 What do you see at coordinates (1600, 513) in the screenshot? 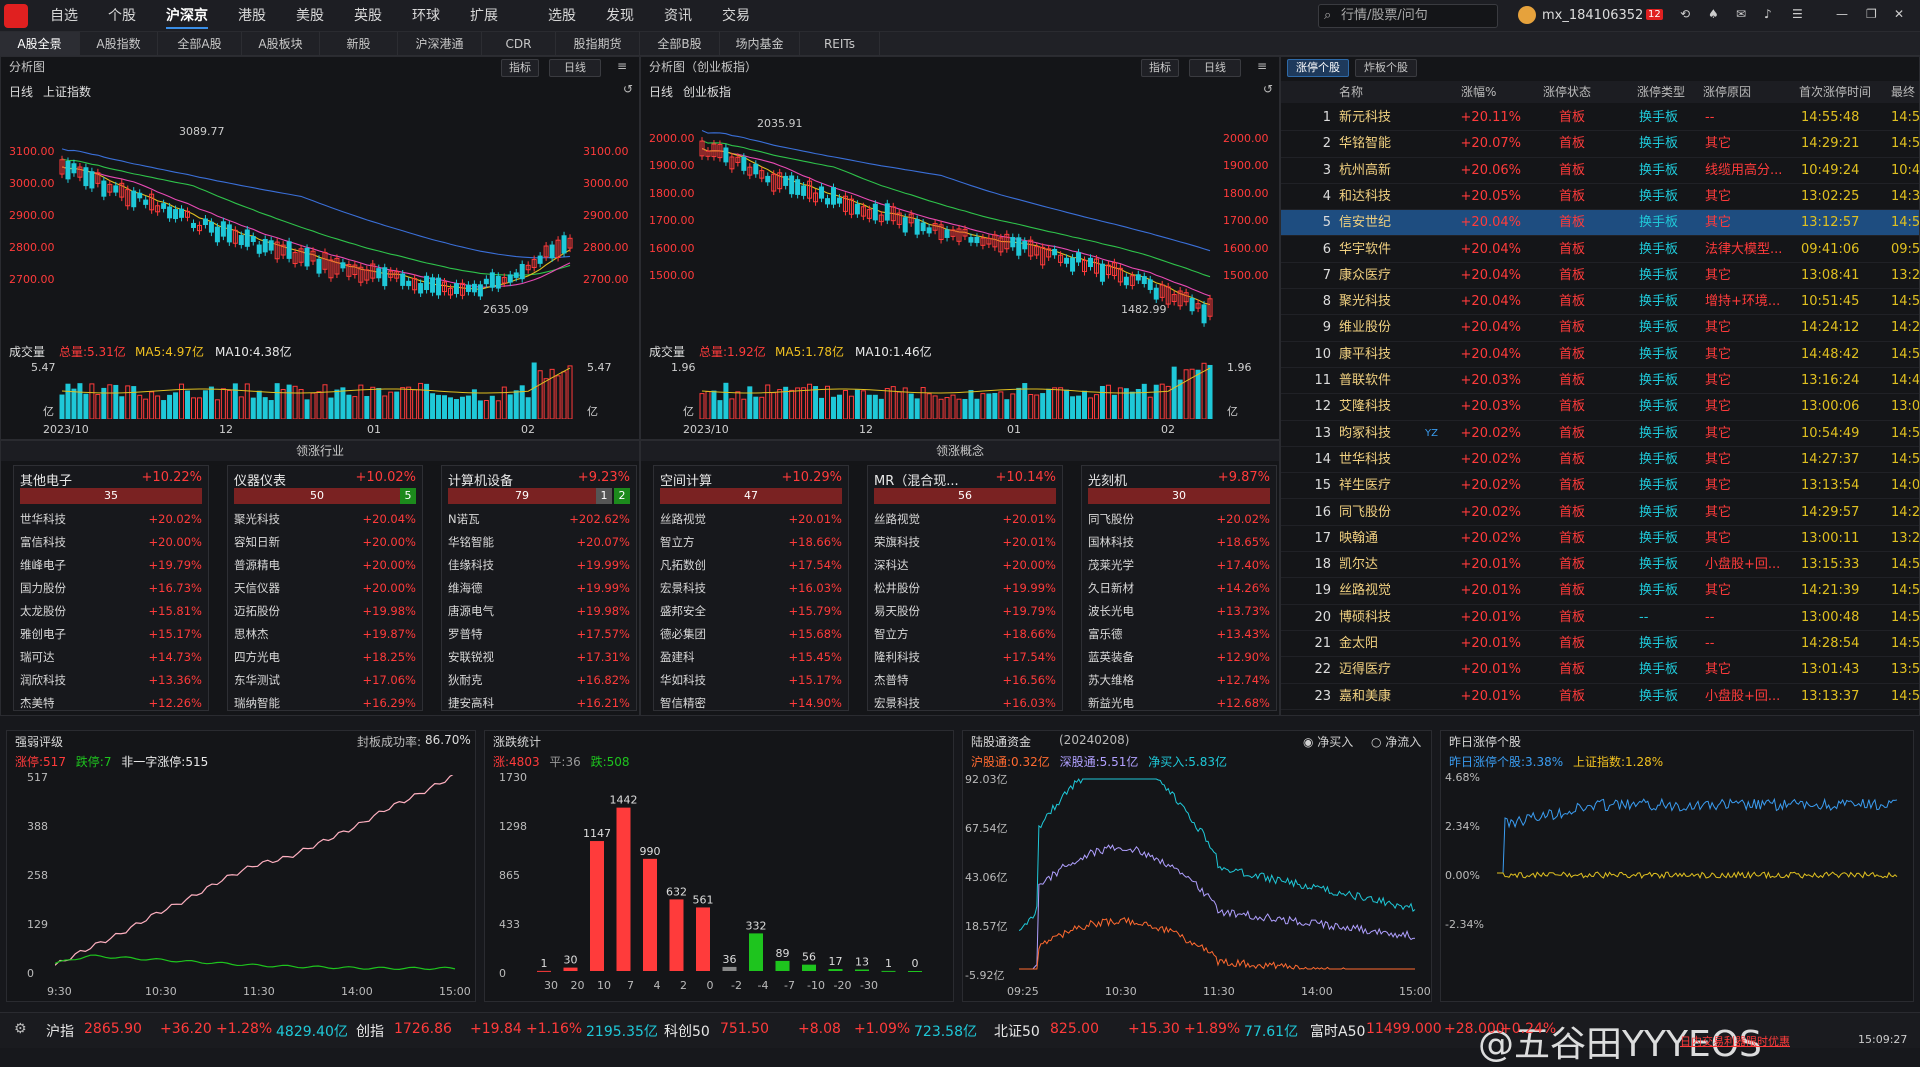
I see `table-row: 16 同飞股份 +20.02% 首板 换手板 其它 14:29:57 14:2` at bounding box center [1600, 513].